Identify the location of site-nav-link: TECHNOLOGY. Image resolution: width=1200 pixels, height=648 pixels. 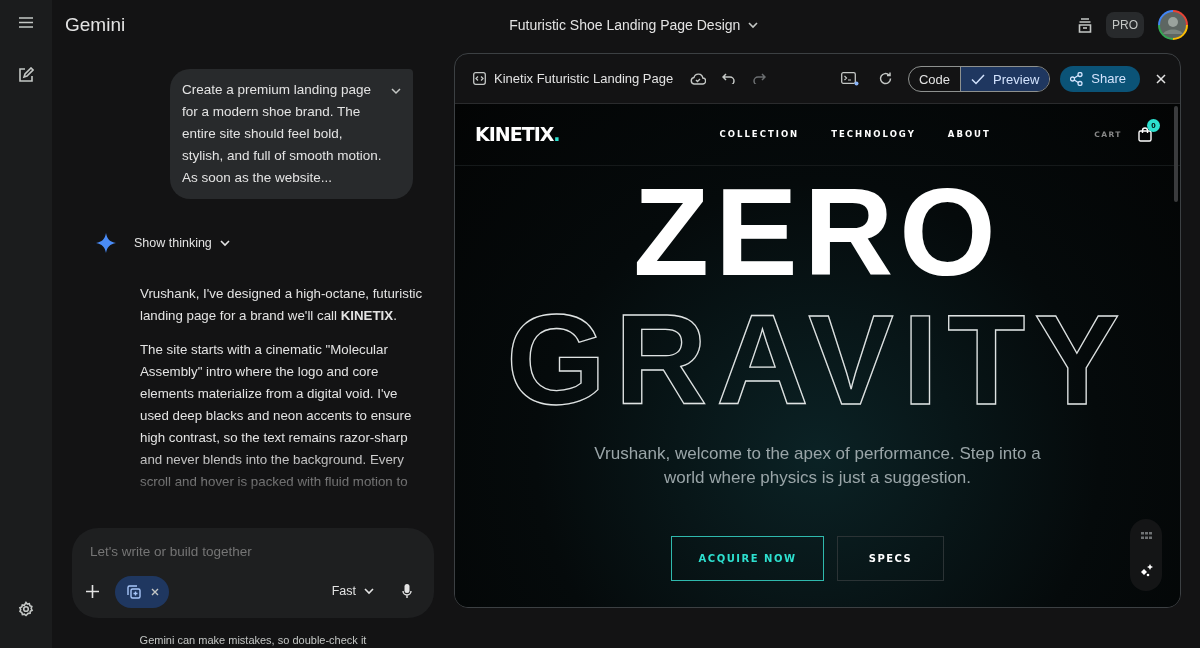
(873, 134).